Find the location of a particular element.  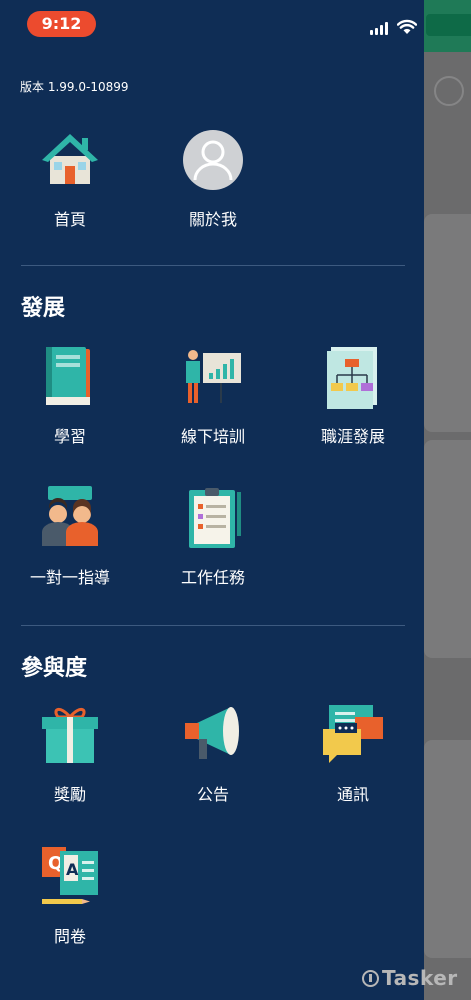

menu-item-survey: Q A 問卷 is located at coordinates (70, 896).